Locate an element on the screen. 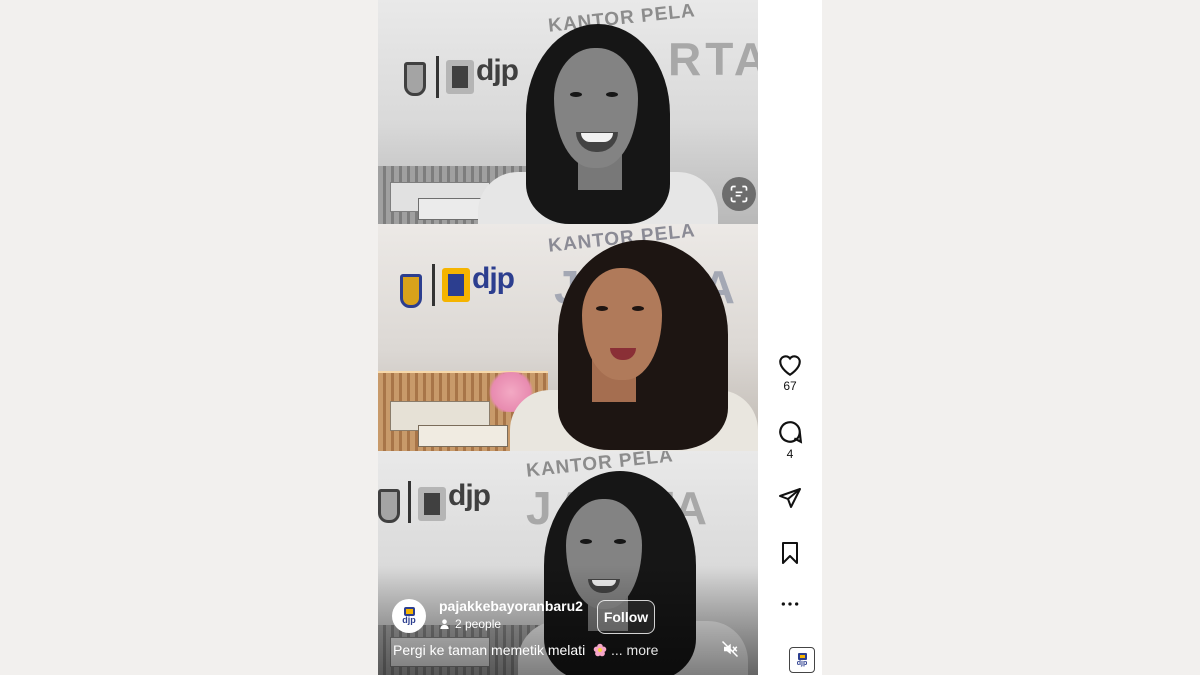 The width and height of the screenshot is (1200, 675). caption-gradient is located at coordinates (568, 620).